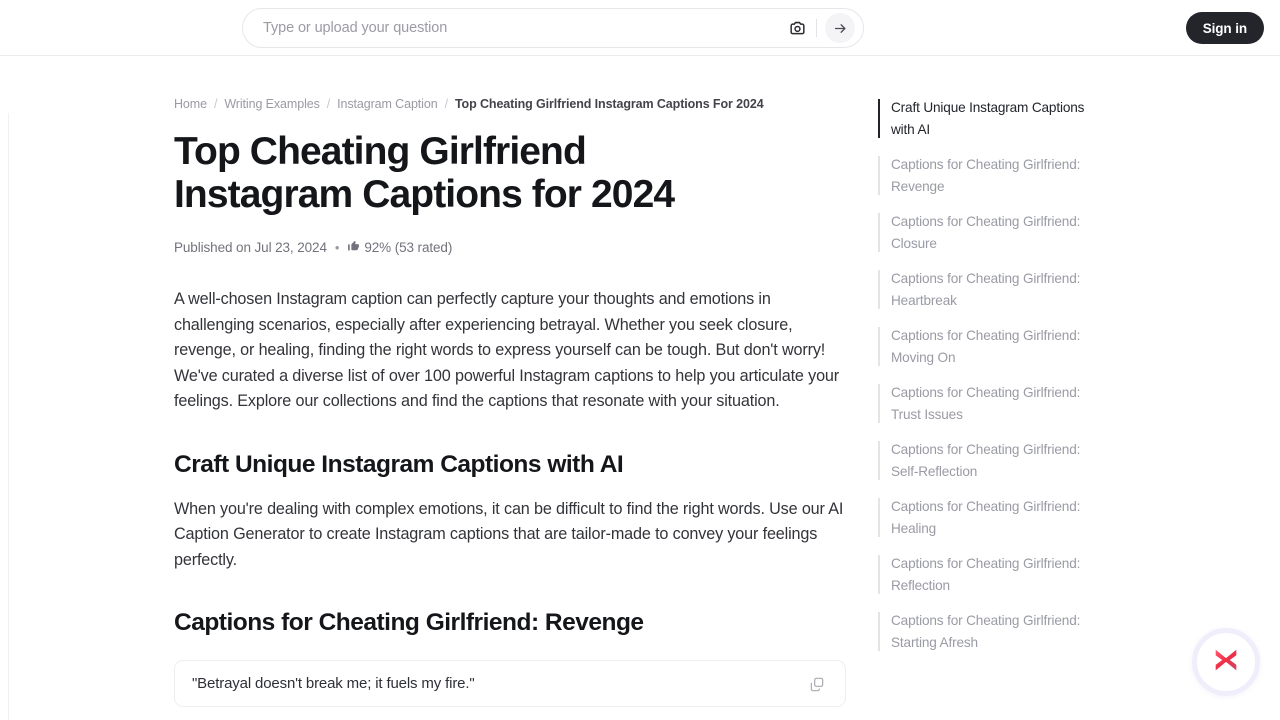  I want to click on brand-x-logo-icon, so click(1226, 662).